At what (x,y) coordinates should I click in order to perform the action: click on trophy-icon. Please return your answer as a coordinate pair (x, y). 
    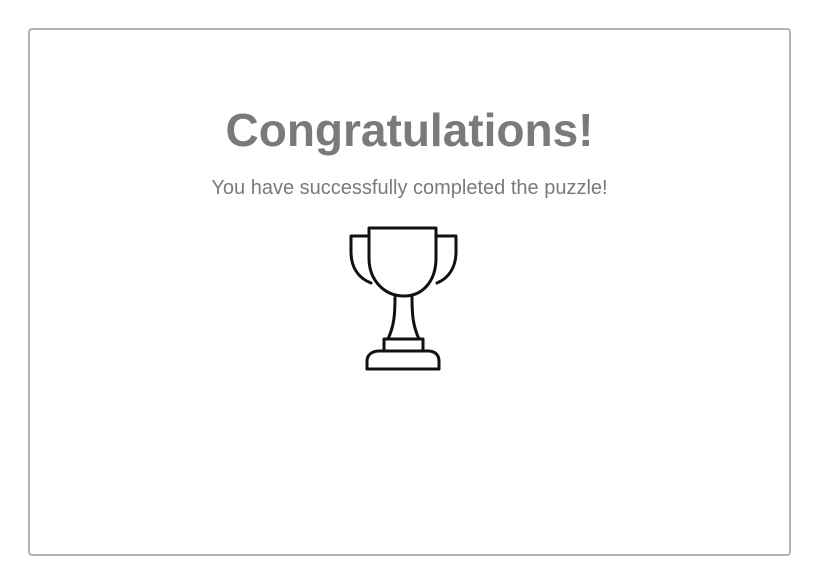
    Looking at the image, I should click on (405, 297).